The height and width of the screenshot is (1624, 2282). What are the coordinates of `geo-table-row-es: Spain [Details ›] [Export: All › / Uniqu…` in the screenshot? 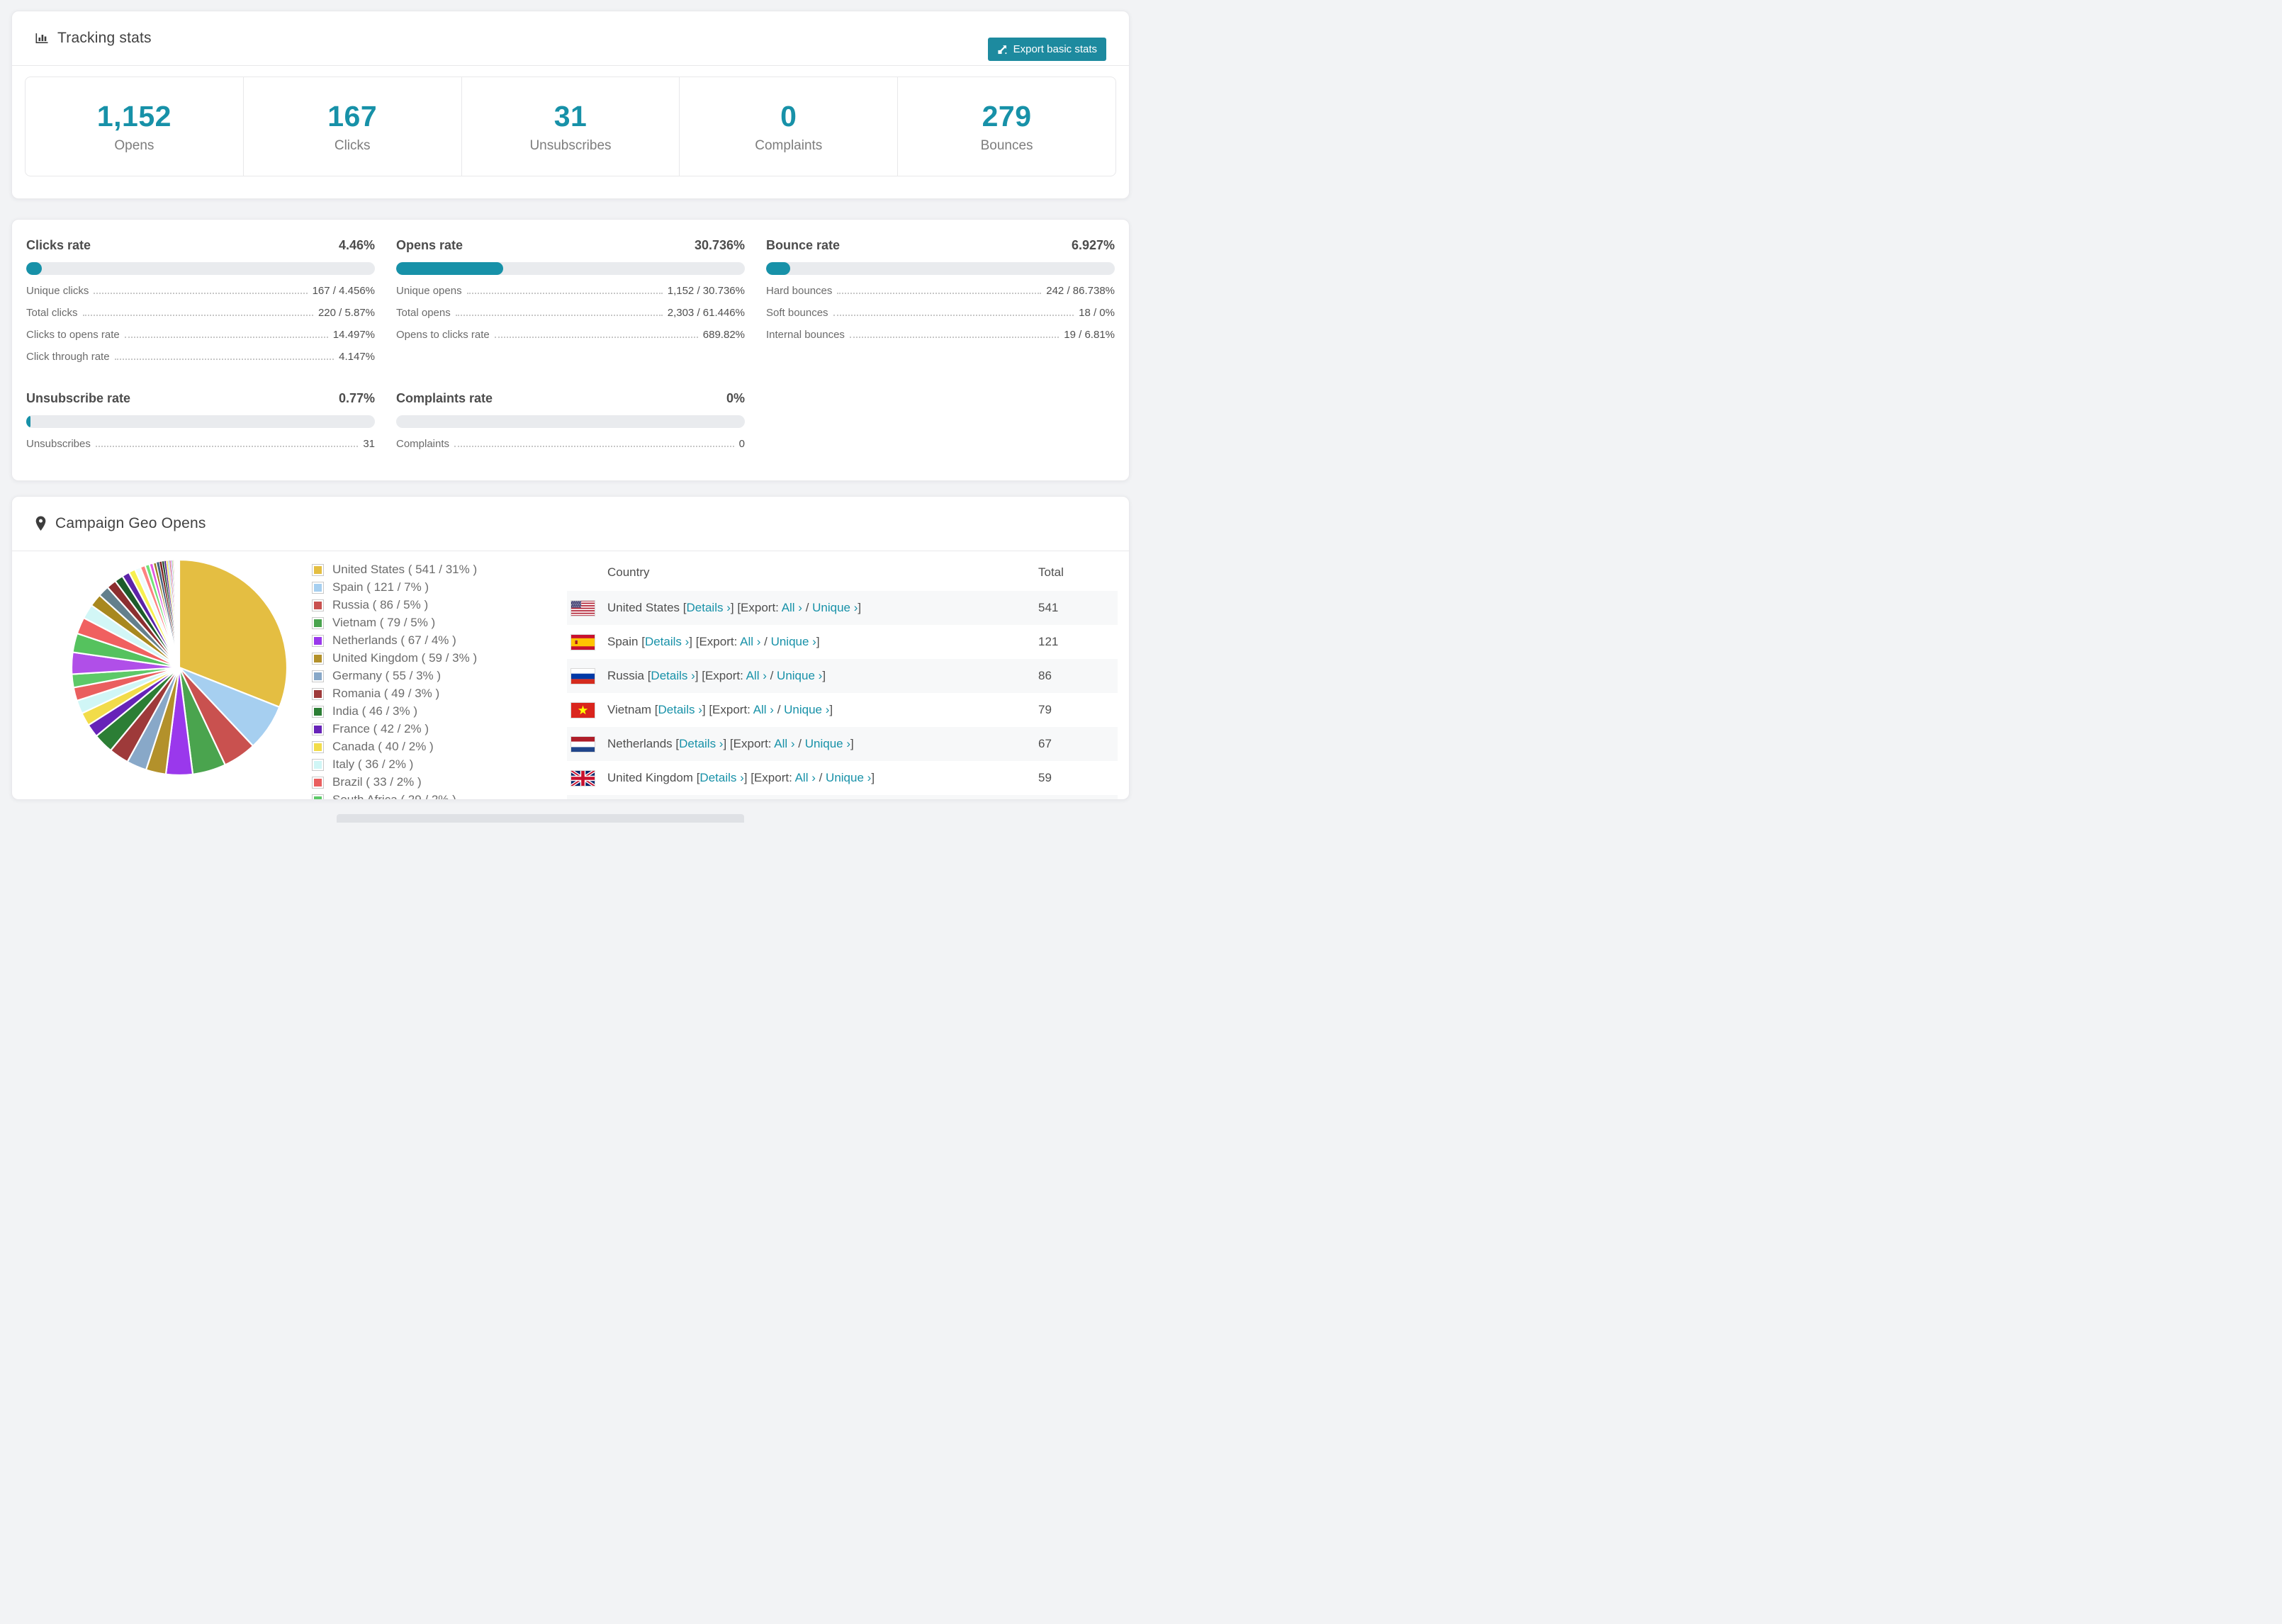 It's located at (842, 642).